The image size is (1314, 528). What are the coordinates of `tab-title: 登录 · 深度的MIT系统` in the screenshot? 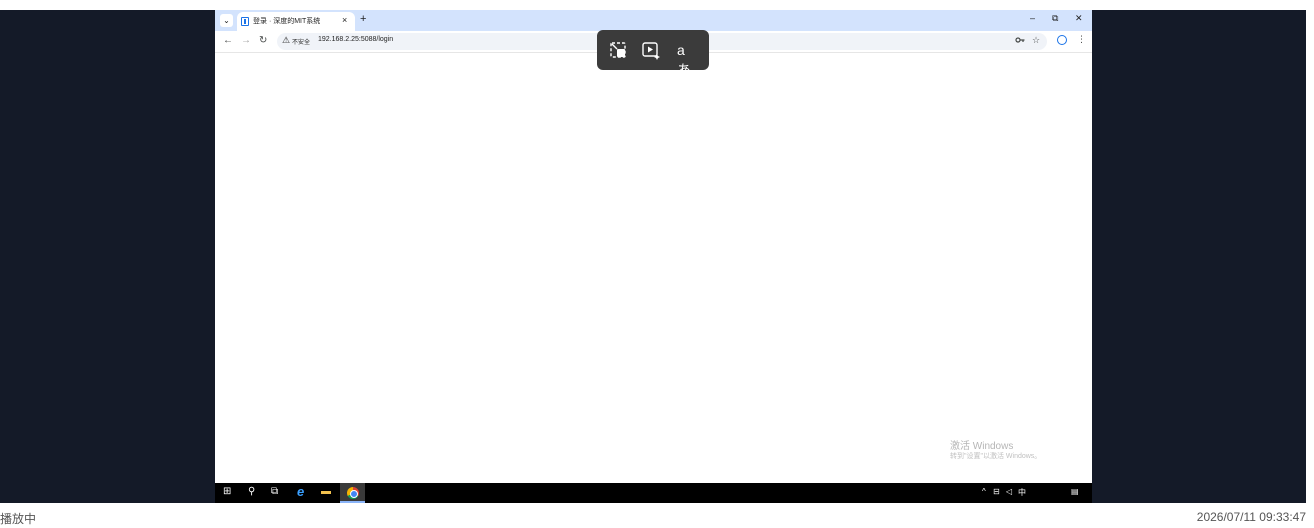 It's located at (287, 21).